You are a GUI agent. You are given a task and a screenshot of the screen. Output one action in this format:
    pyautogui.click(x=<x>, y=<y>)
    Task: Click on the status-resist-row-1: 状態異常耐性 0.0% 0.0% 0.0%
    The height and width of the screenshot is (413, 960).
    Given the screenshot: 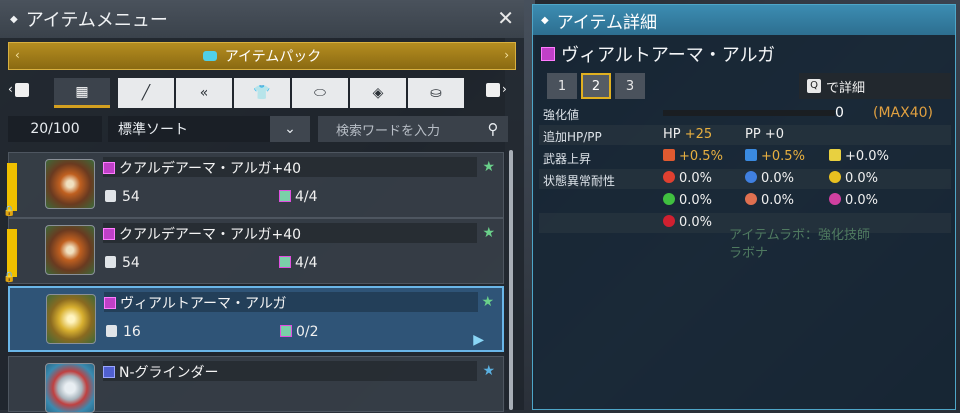 What is the action you would take?
    pyautogui.click(x=745, y=179)
    